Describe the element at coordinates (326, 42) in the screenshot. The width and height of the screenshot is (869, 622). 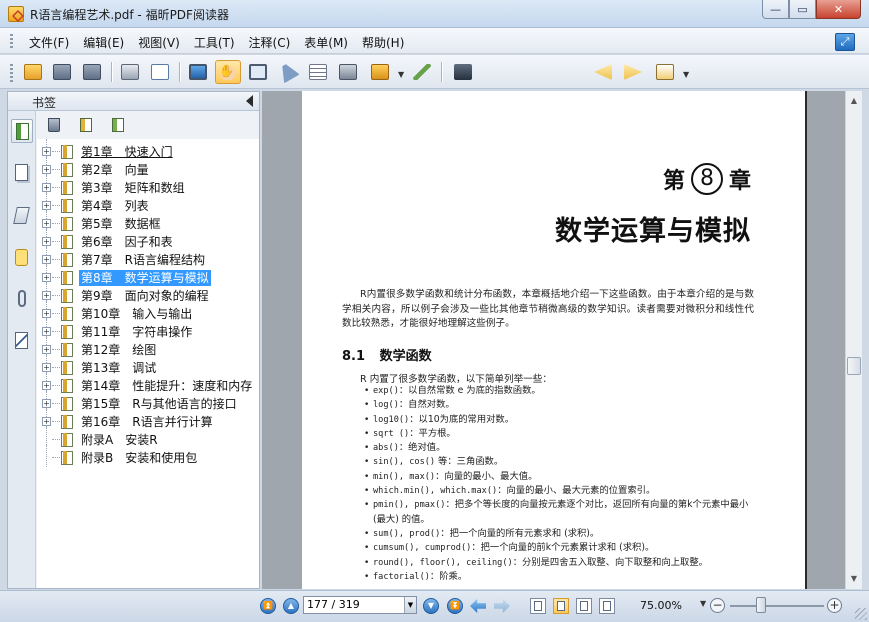
I see `menu-forms: 表单(M)` at that location.